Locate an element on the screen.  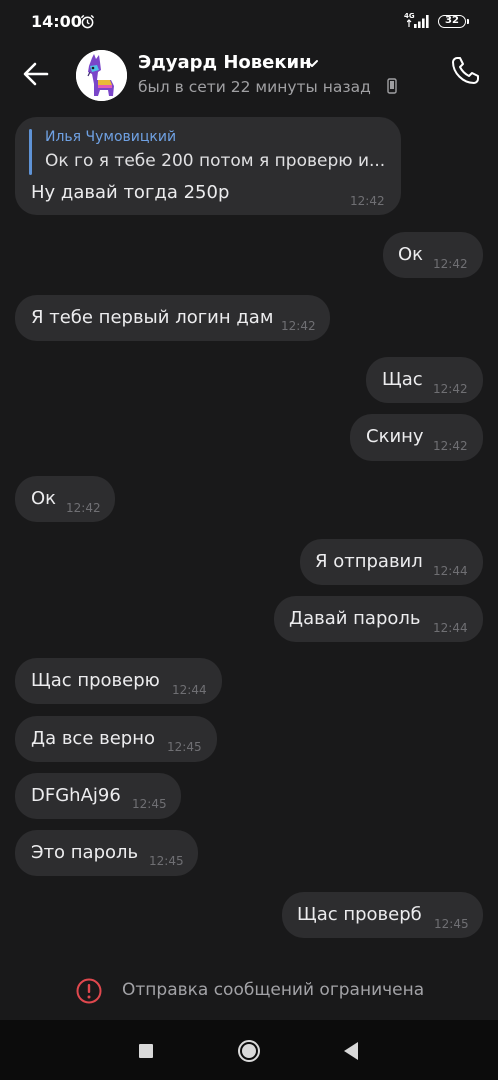
message-bubble-outgoing: Щас 12:42 is located at coordinates (424, 380).